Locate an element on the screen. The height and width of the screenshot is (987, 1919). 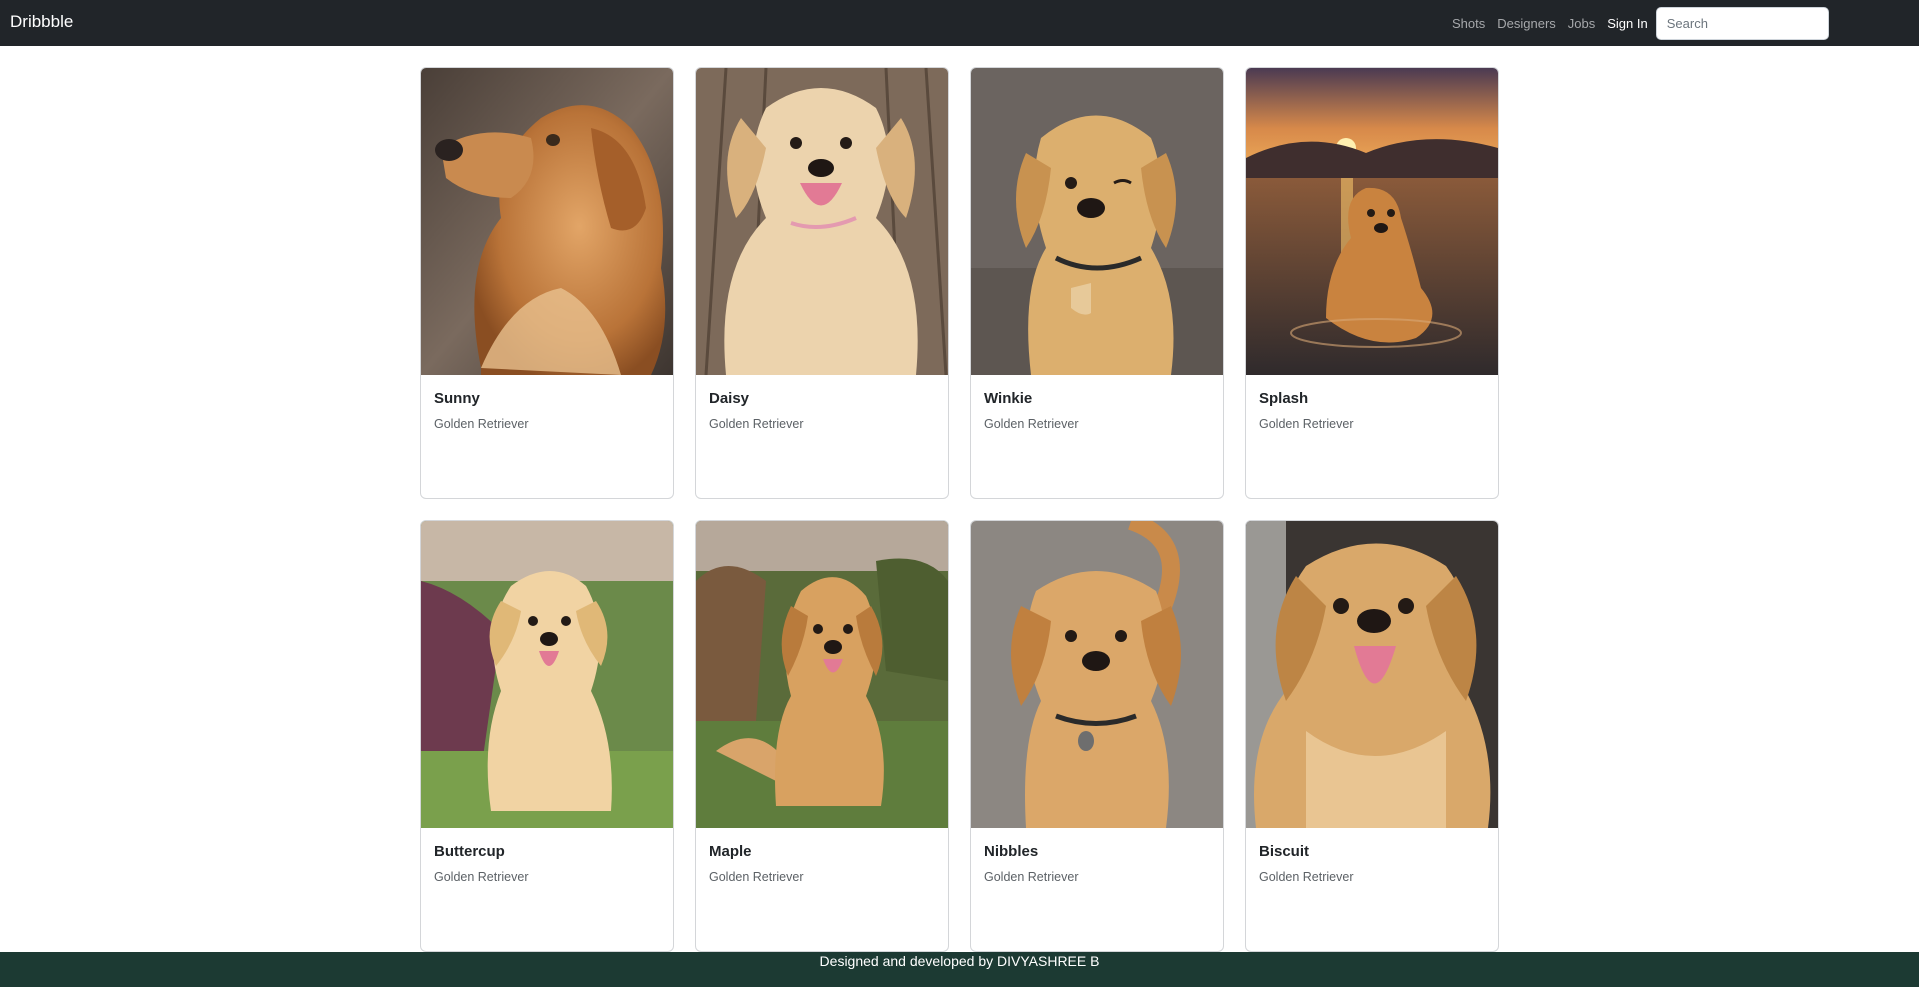
nav-links: Shots Designers Jobs Sign In is located at coordinates (1640, 23).